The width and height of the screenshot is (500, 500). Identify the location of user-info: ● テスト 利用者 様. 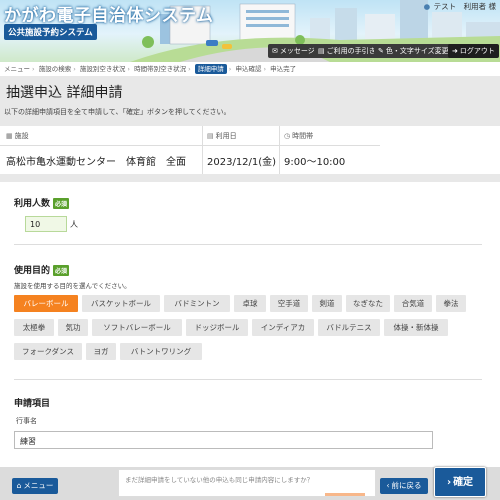
(460, 6).